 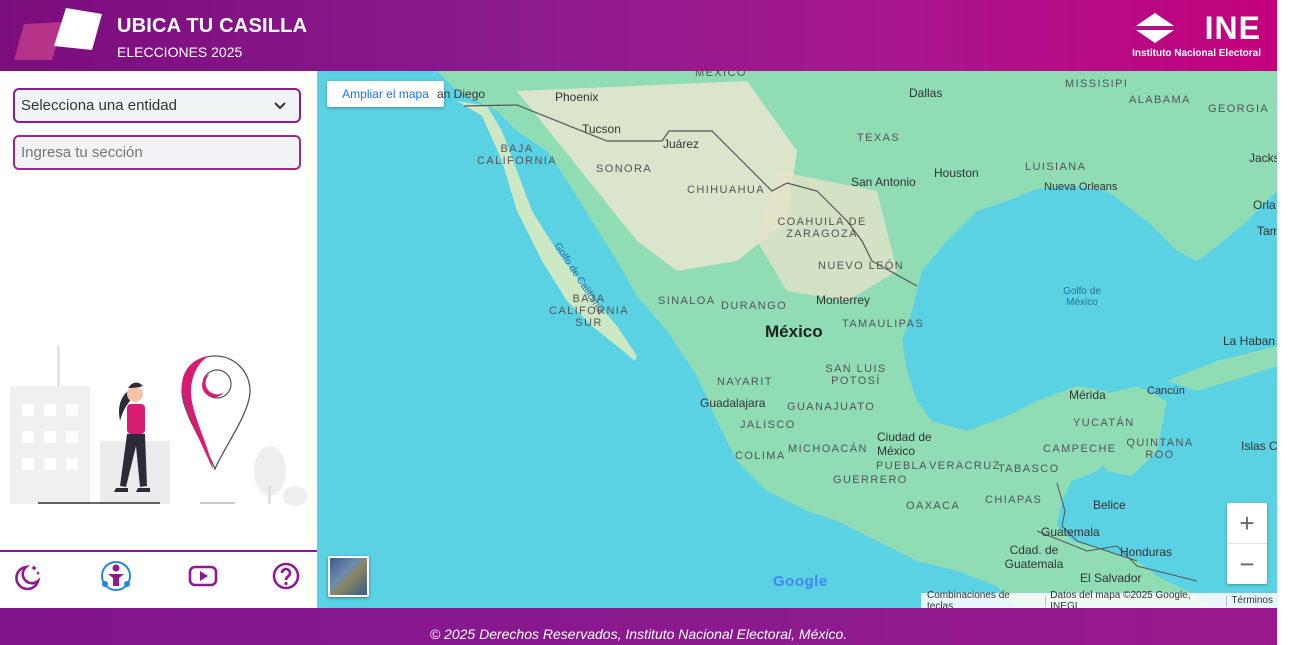 I want to click on map-label: SAN LUIS POTOSÍ, so click(x=856, y=375).